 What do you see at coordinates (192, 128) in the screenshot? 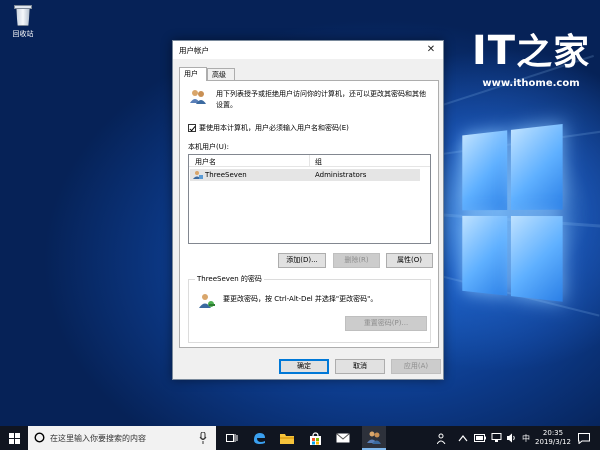
I see `require-login-checkbox` at bounding box center [192, 128].